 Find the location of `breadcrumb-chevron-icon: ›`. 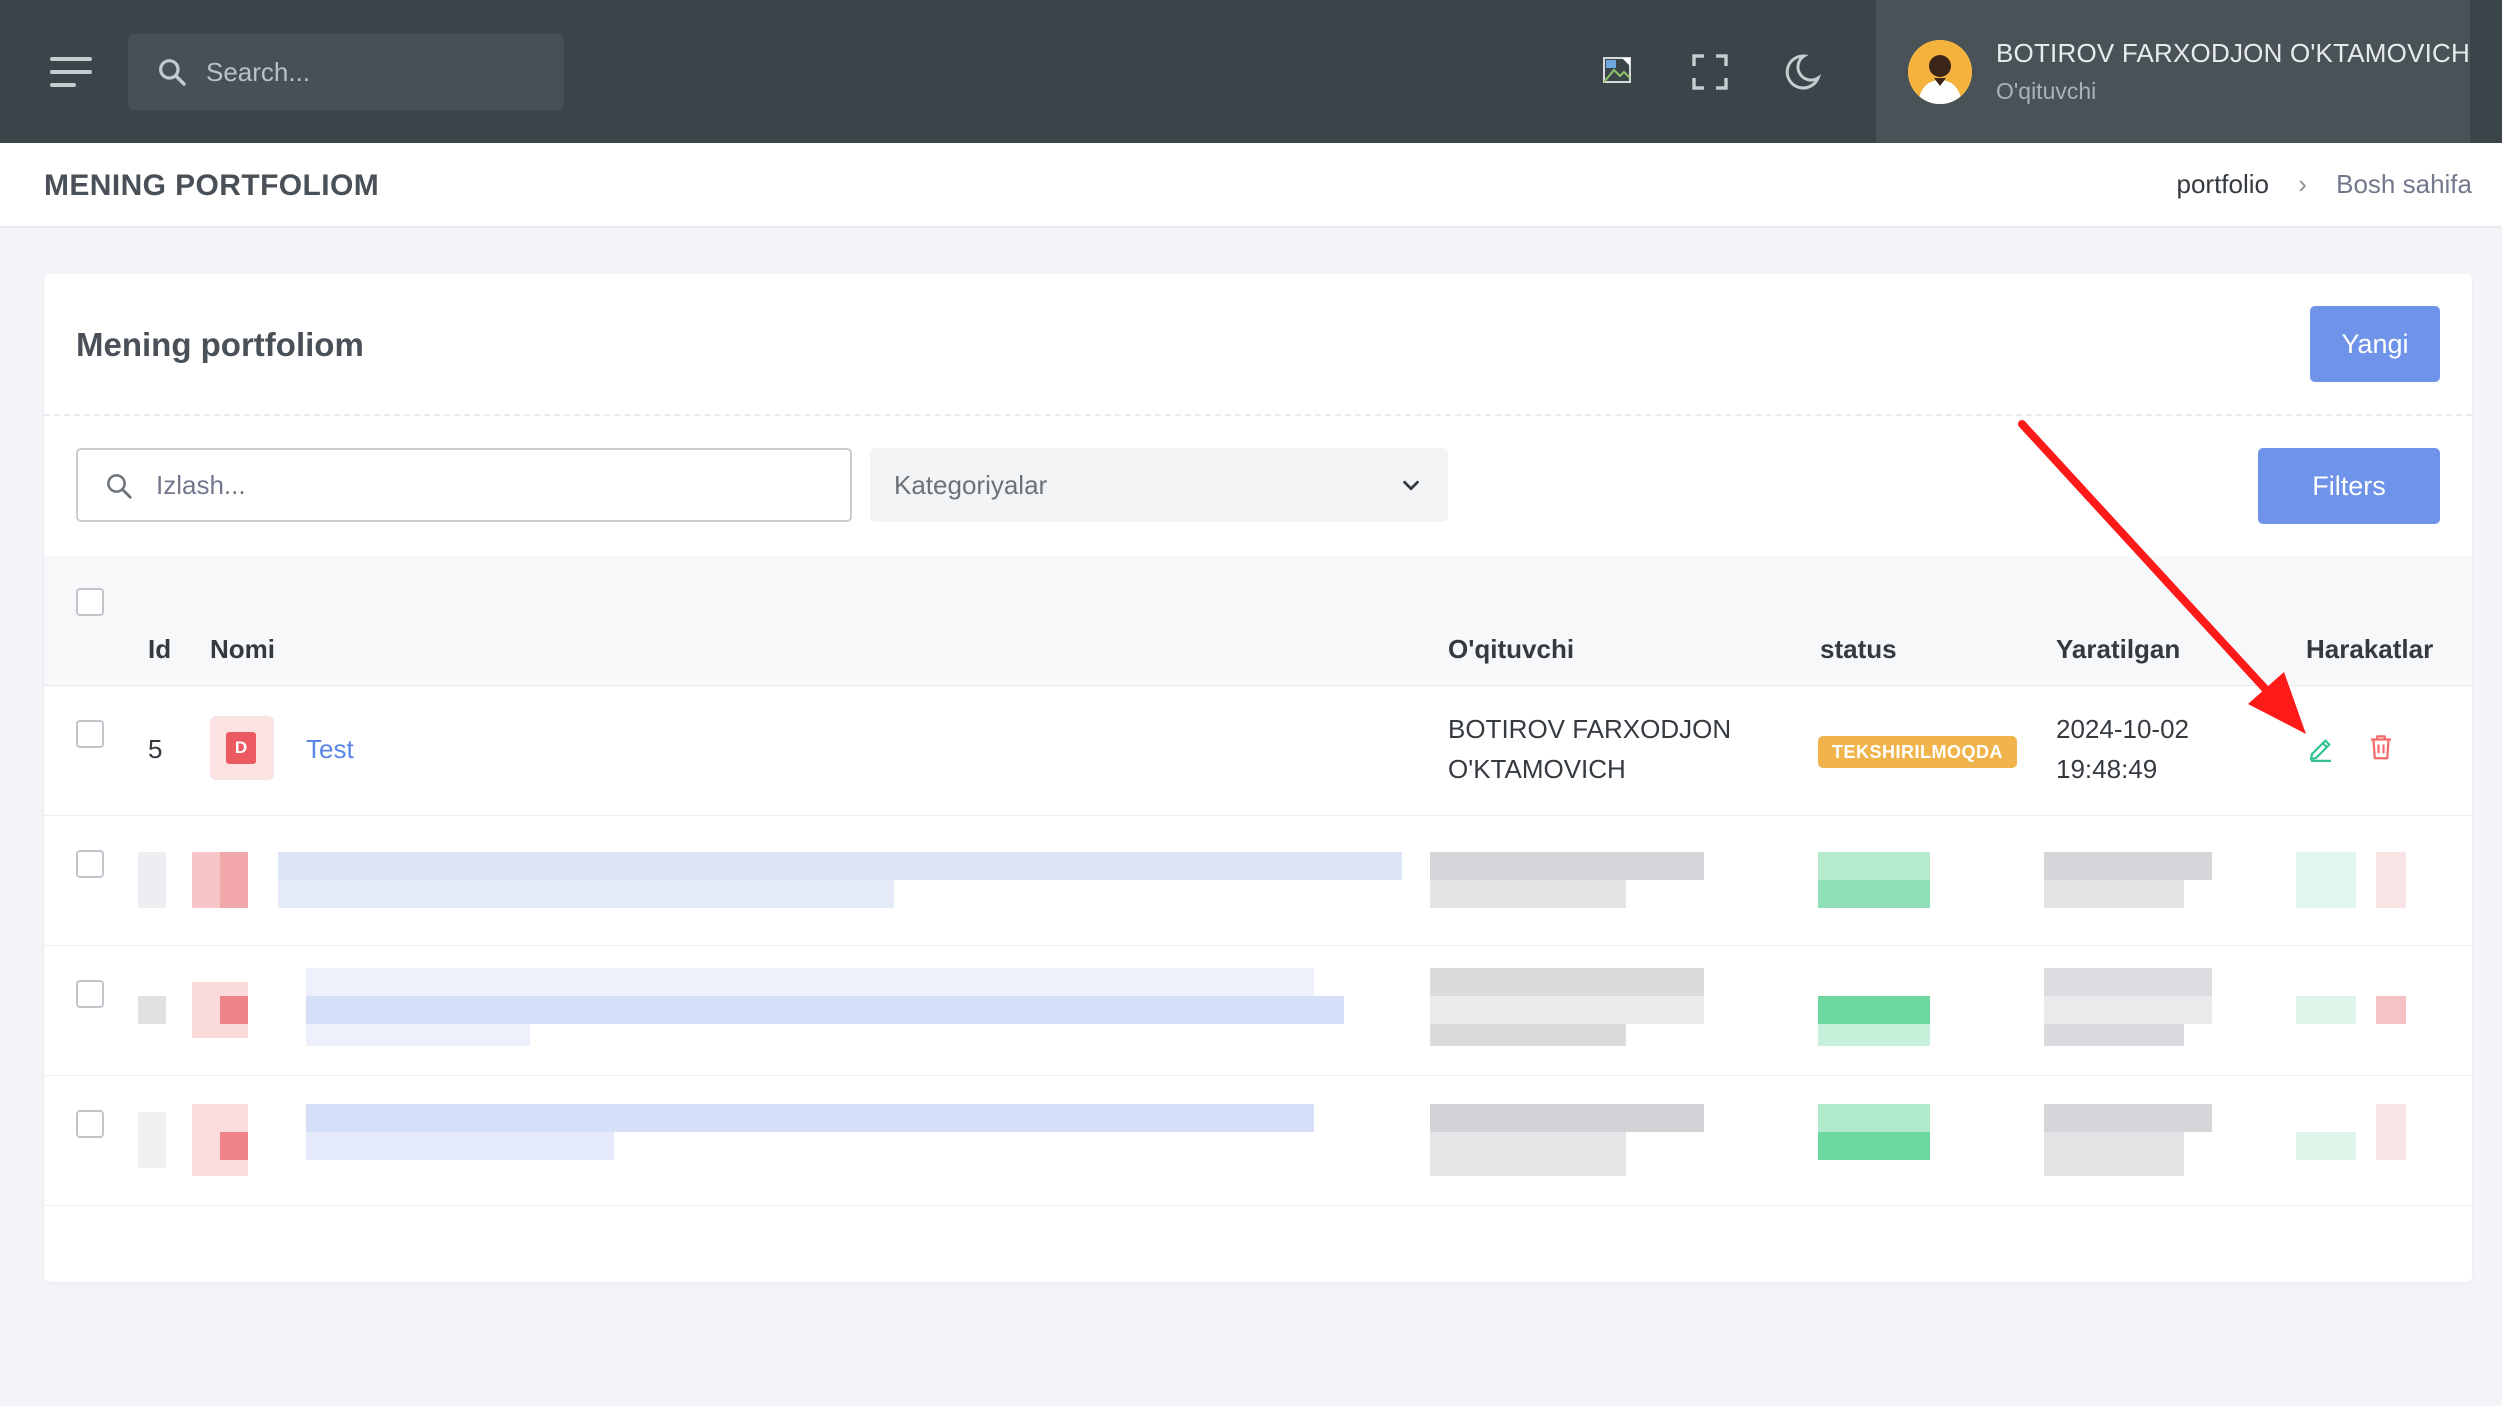

breadcrumb-chevron-icon: › is located at coordinates (2302, 184).